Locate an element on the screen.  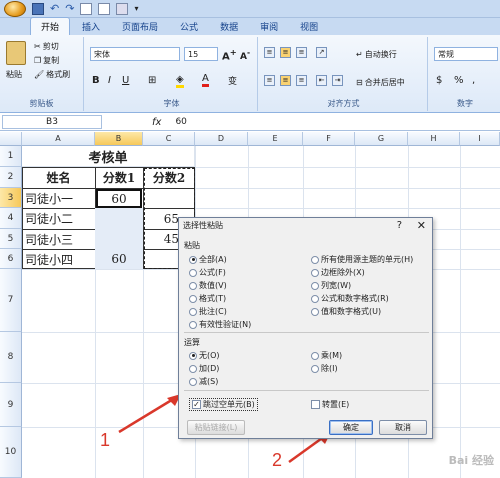
name-box: B3 is located at coordinates (52, 122).